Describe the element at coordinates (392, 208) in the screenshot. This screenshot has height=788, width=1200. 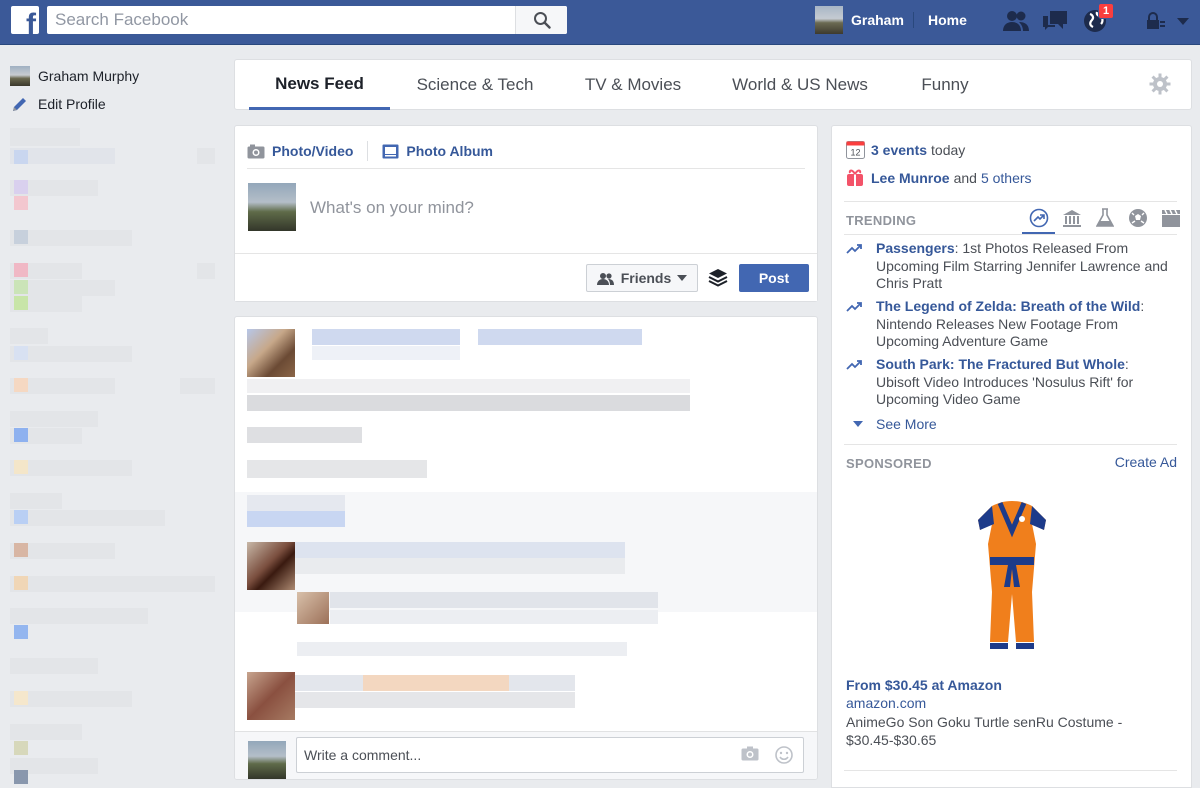
I see `status-input: What's on your mind?` at that location.